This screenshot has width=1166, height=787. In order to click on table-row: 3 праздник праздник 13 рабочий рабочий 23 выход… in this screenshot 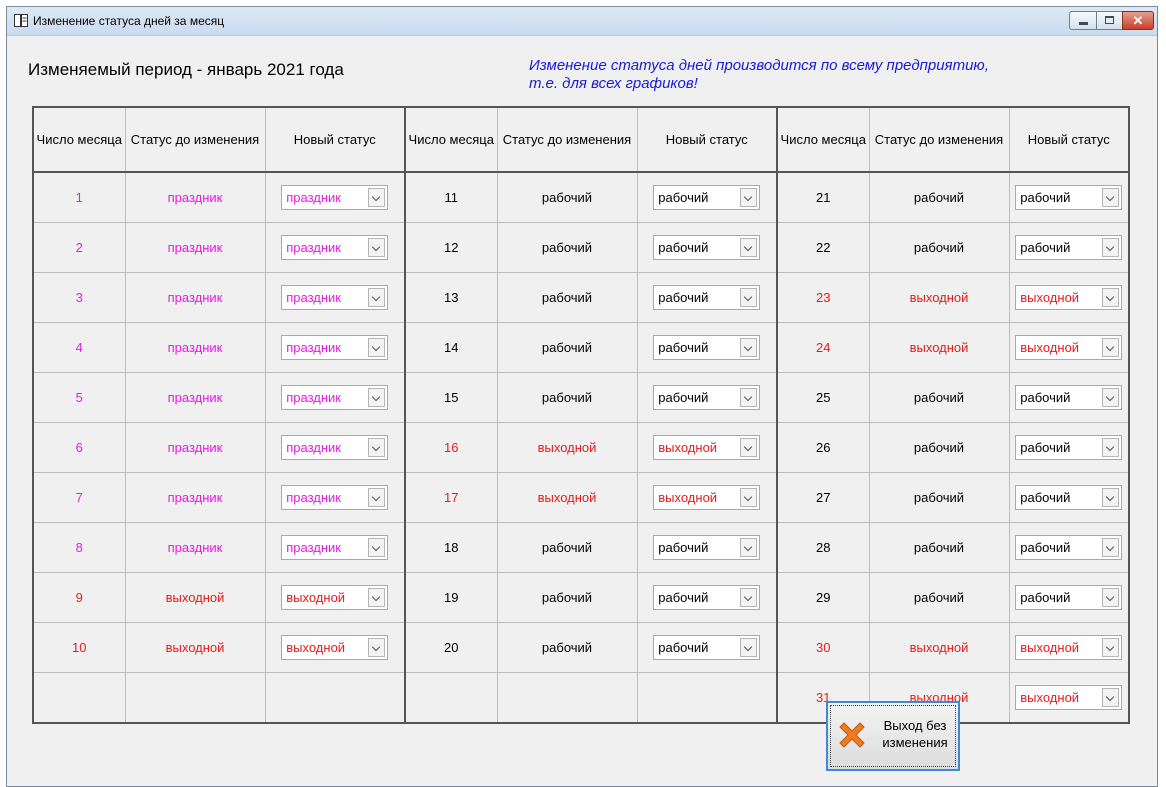, I will do `click(581, 297)`.